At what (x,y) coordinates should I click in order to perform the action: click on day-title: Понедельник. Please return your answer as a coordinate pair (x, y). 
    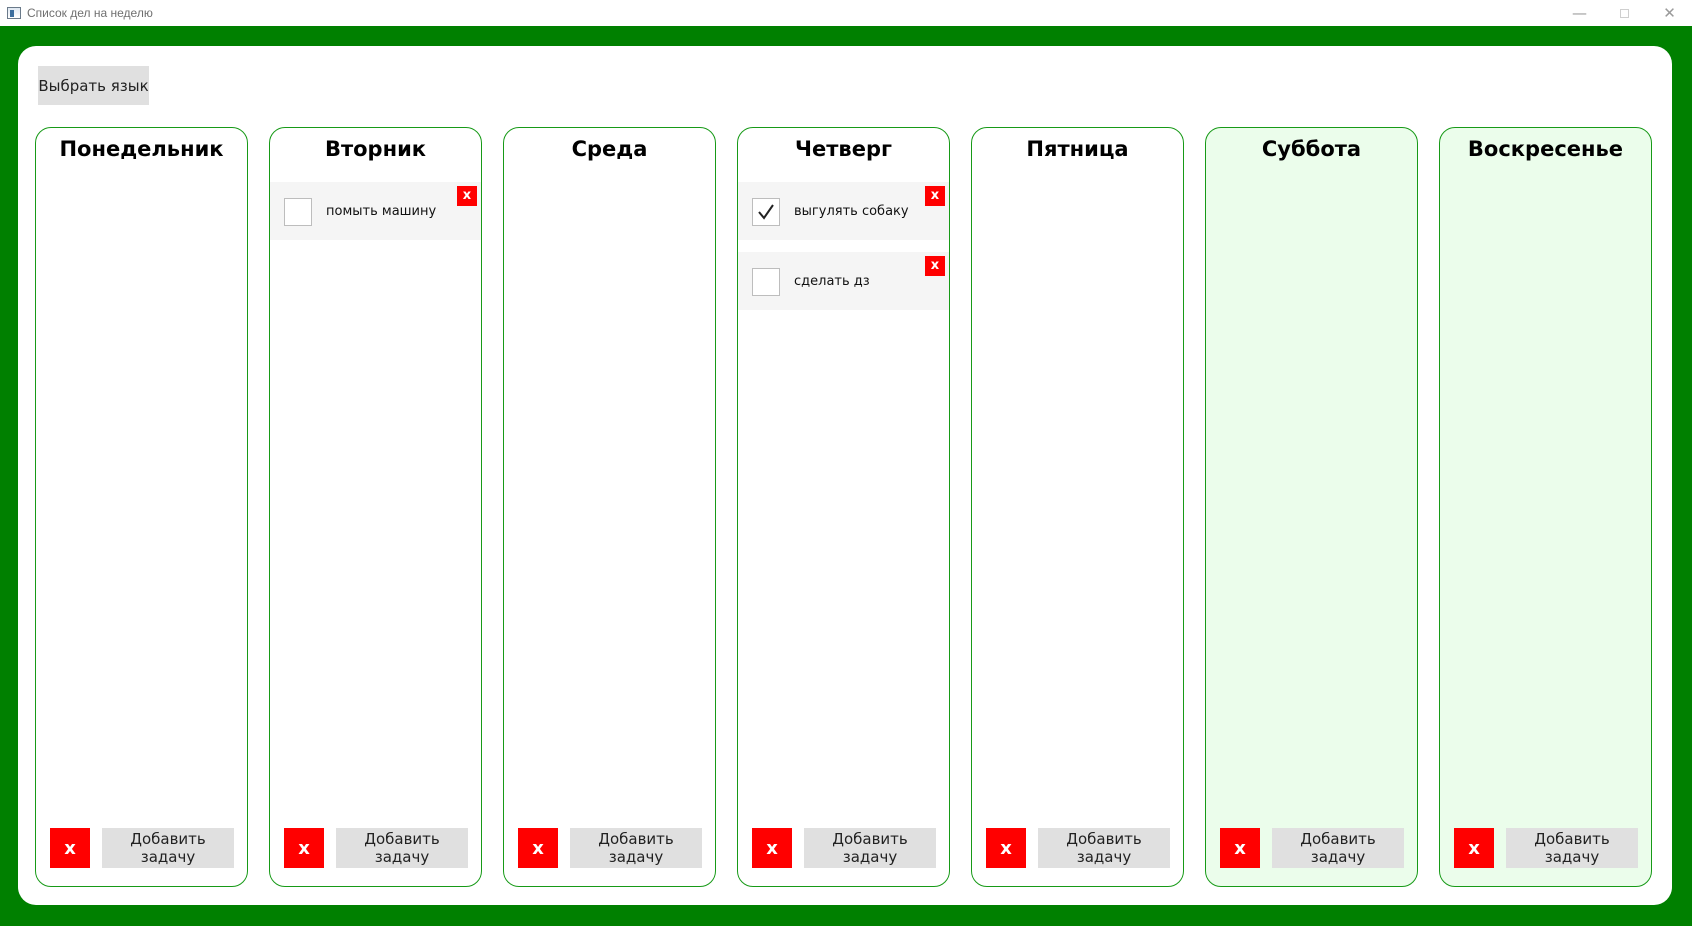
    Looking at the image, I should click on (141, 149).